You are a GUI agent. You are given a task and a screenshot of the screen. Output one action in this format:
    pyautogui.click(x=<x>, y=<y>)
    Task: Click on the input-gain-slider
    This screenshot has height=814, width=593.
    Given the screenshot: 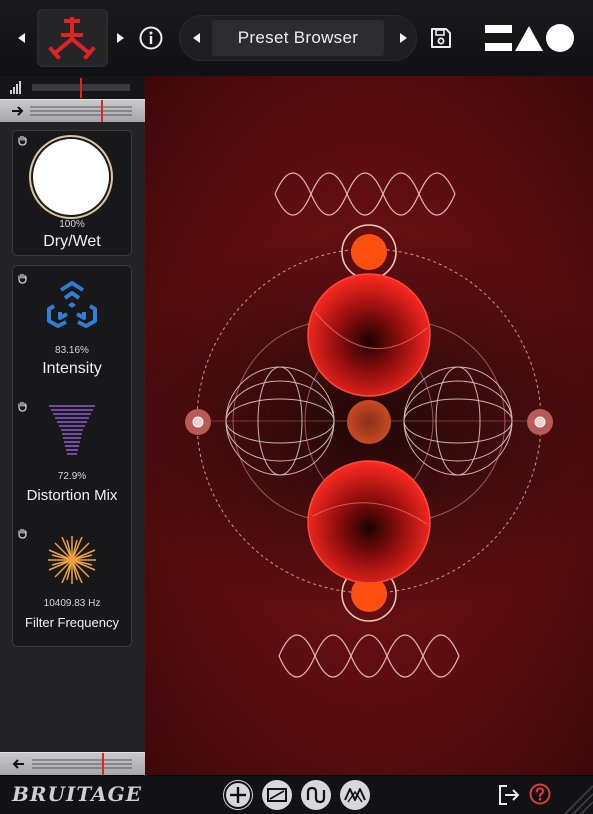 What is the action you would take?
    pyautogui.click(x=72, y=111)
    